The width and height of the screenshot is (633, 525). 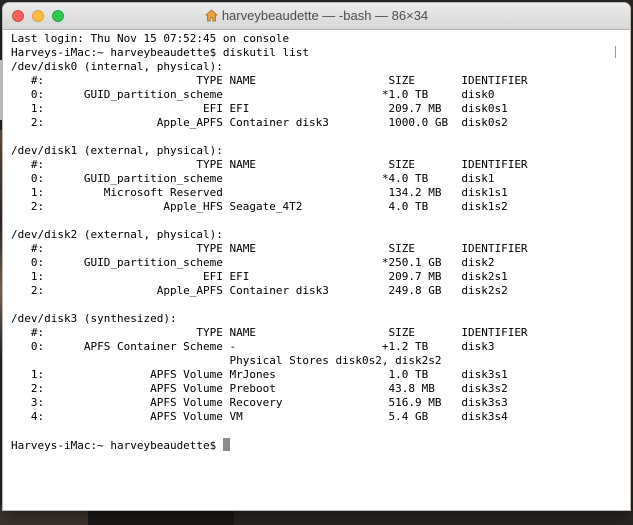 What do you see at coordinates (259, 206) in the screenshot?
I see `terminal-line: 2: Apple_HFS Seagate_4T2 4.0 TB disk1s2` at bounding box center [259, 206].